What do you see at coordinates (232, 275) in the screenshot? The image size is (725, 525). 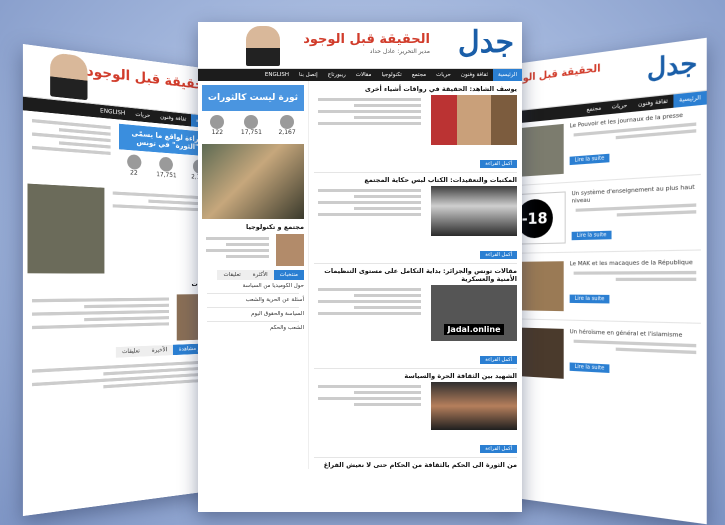 I see `tab-comments: تعليقات` at bounding box center [232, 275].